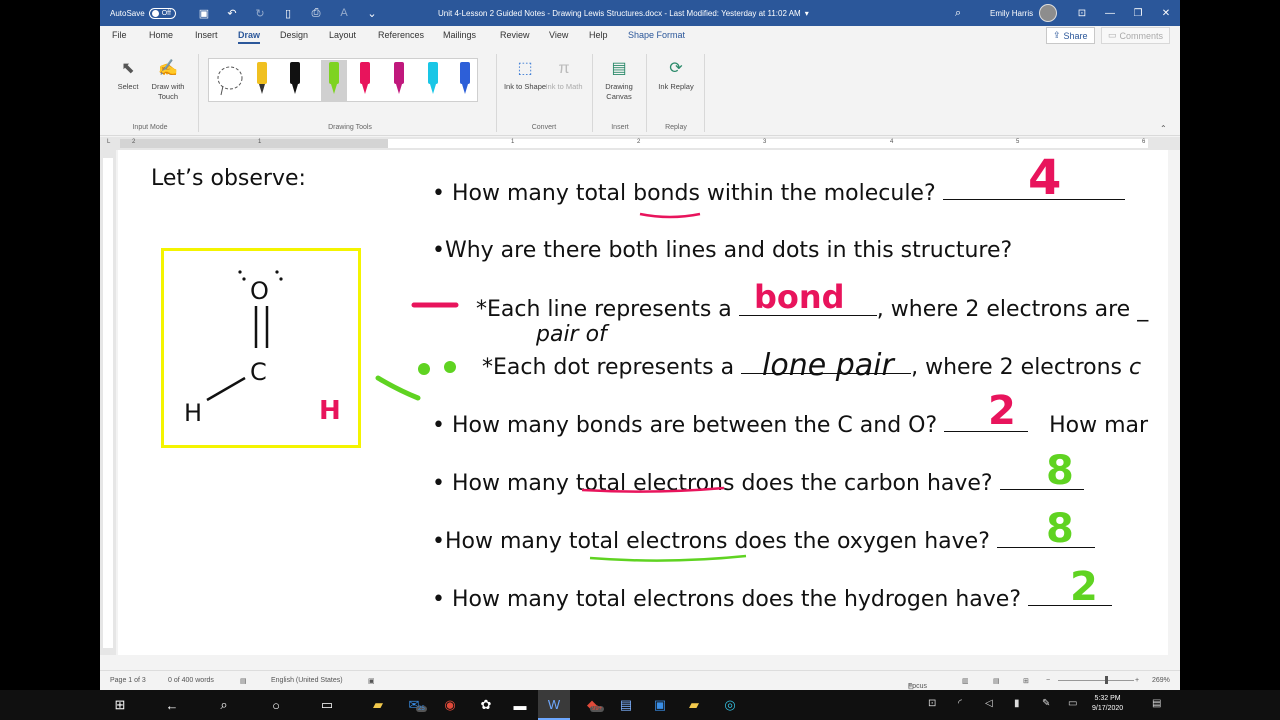 Image resolution: width=1280 pixels, height=720 pixels. What do you see at coordinates (676, 127) in the screenshot?
I see `group-label-replay: Replay` at bounding box center [676, 127].